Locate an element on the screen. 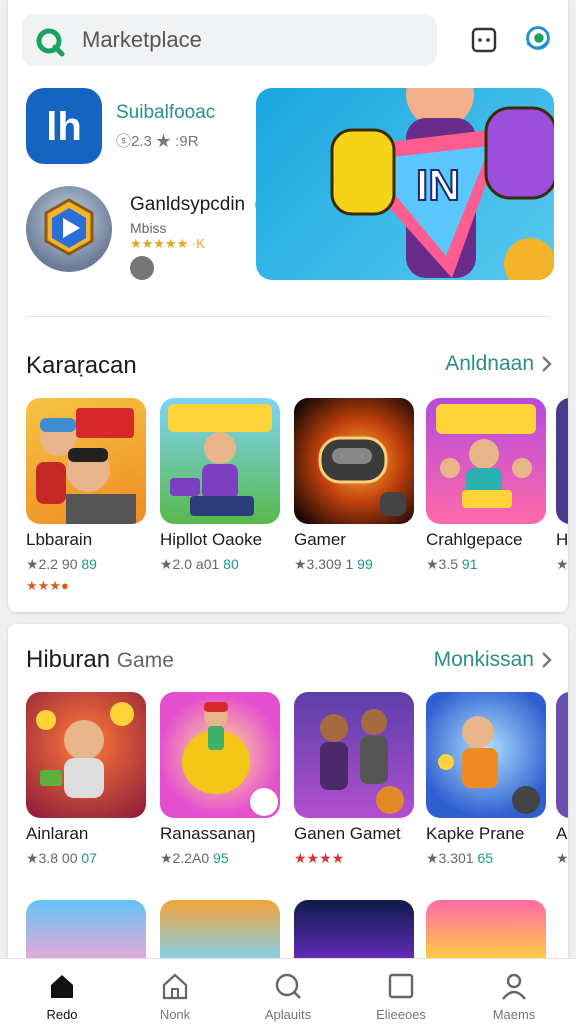 The width and height of the screenshot is (576, 1025). app-tile: Crahlgepace ★3.5 91 is located at coordinates (486, 488).